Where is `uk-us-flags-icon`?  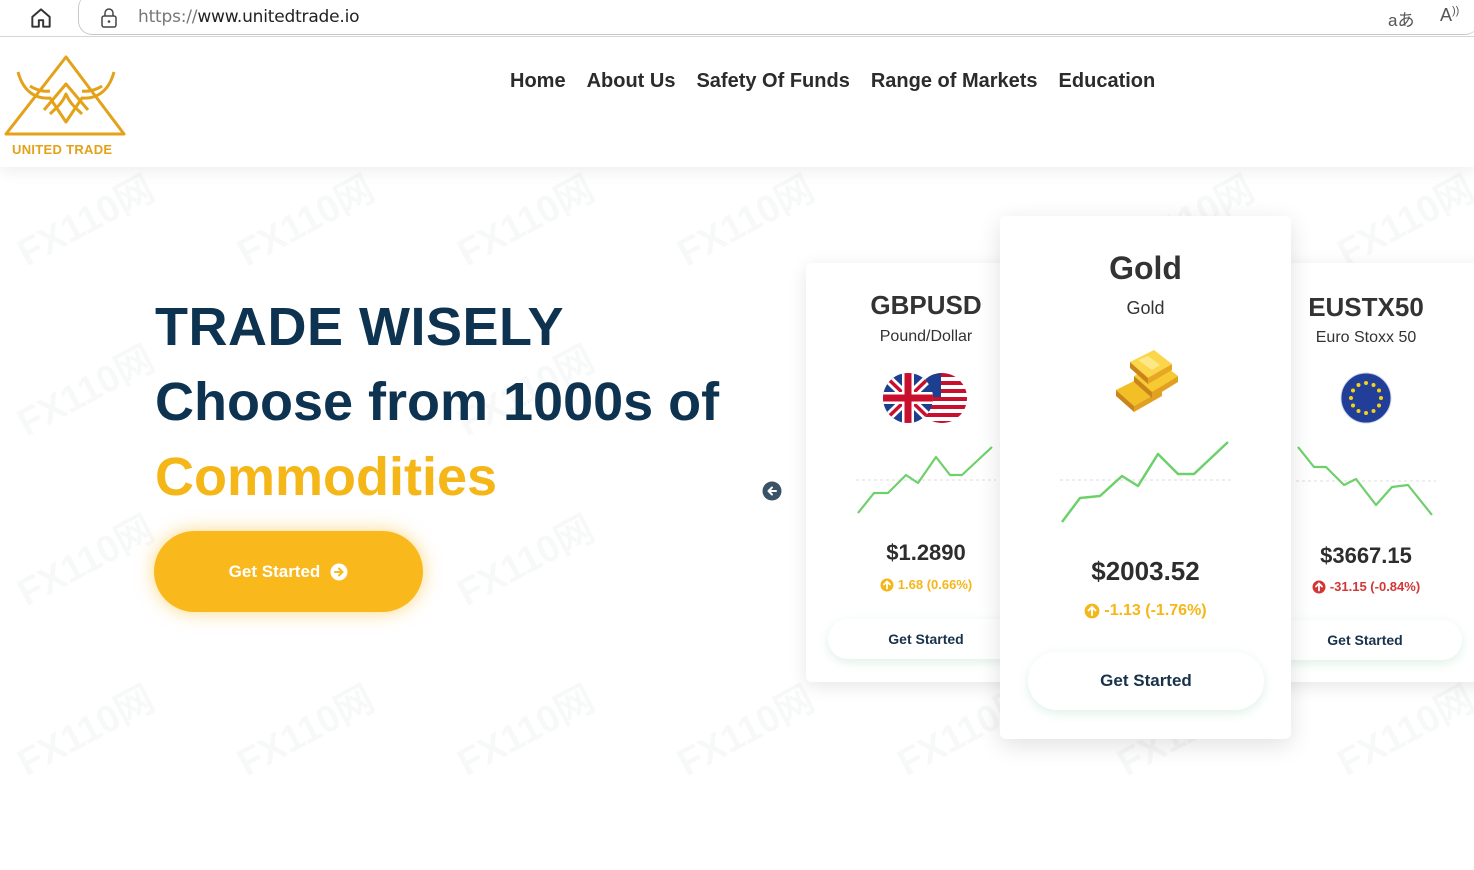
uk-us-flags-icon is located at coordinates (925, 398).